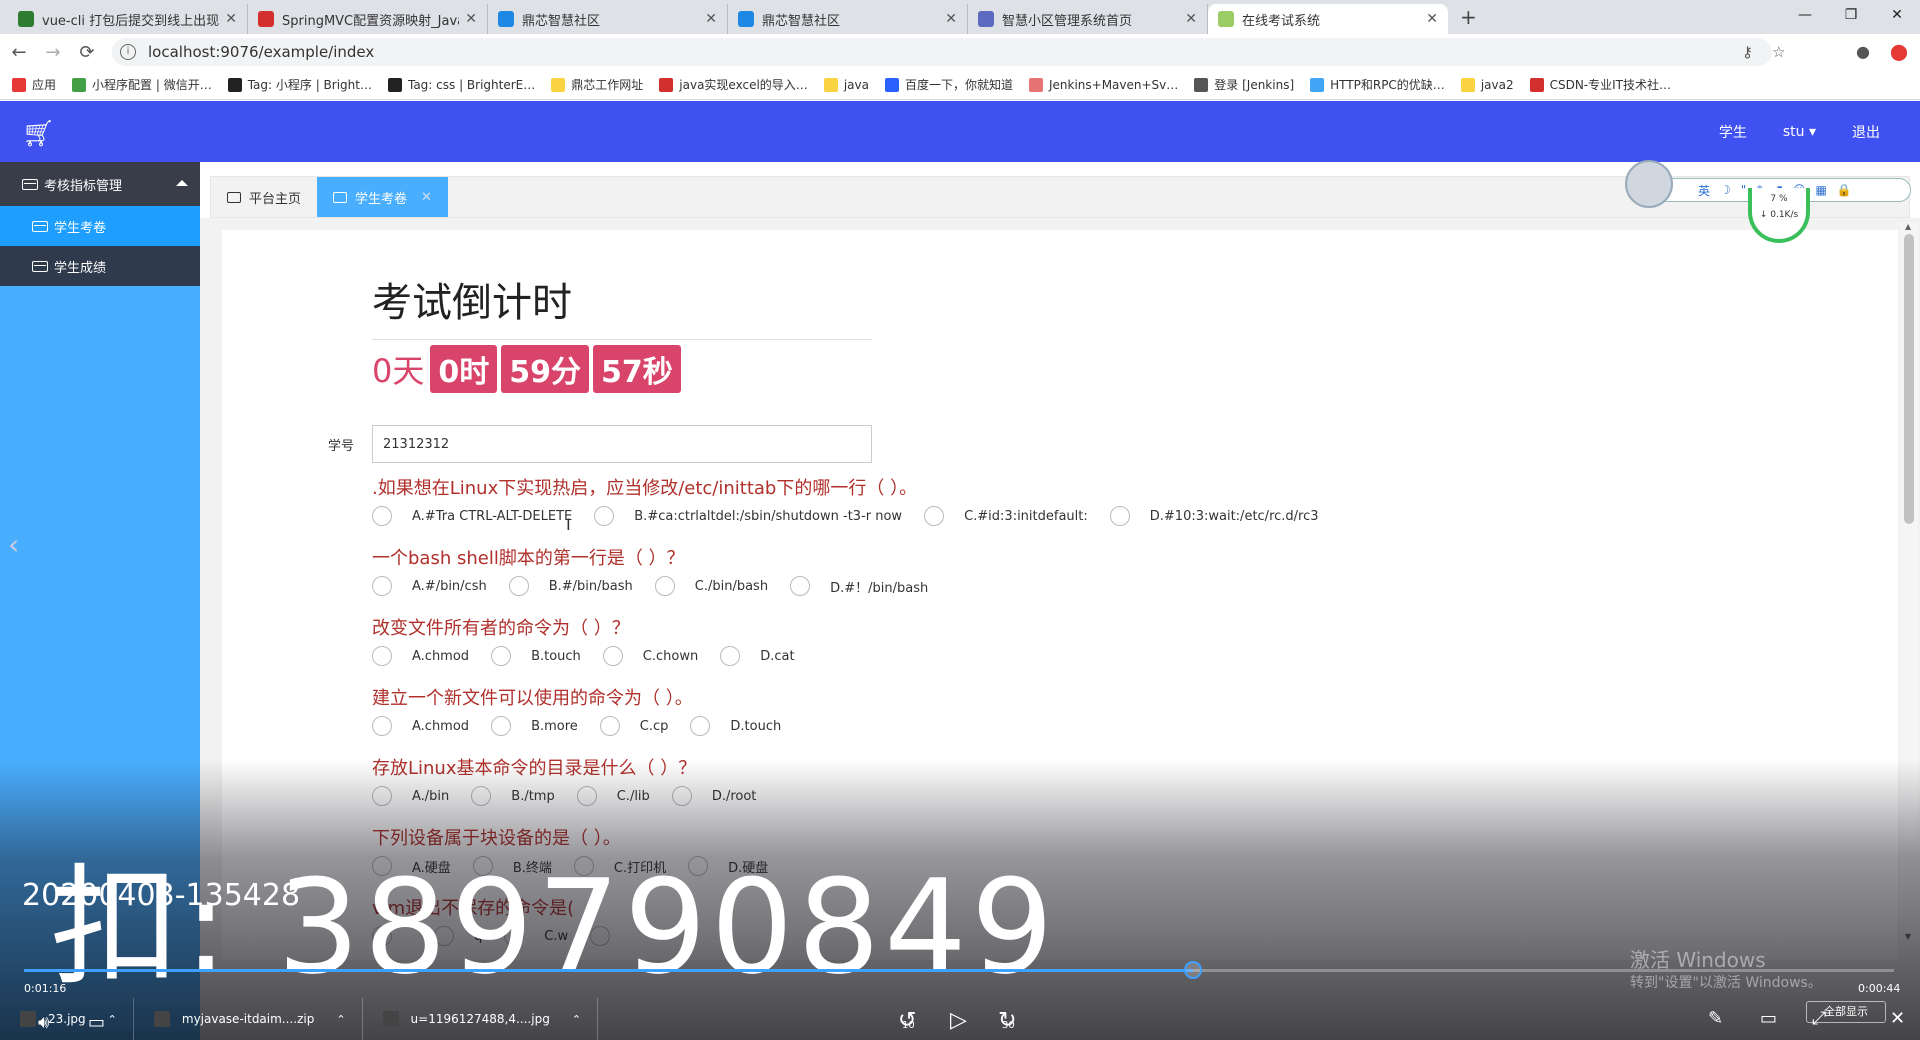 Image resolution: width=1920 pixels, height=1040 pixels. Describe the element at coordinates (1778, 52) in the screenshot. I see `star-icon: ☆` at that location.